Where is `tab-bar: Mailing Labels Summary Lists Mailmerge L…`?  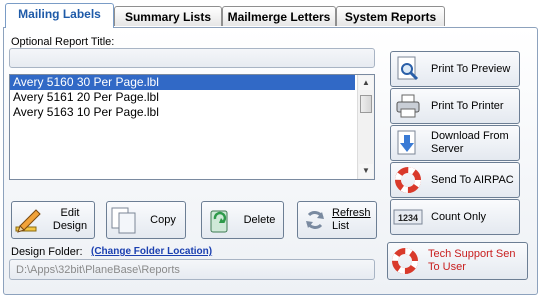 tab-bar: Mailing Labels Summary Lists Mailmerge L… is located at coordinates (271, 14).